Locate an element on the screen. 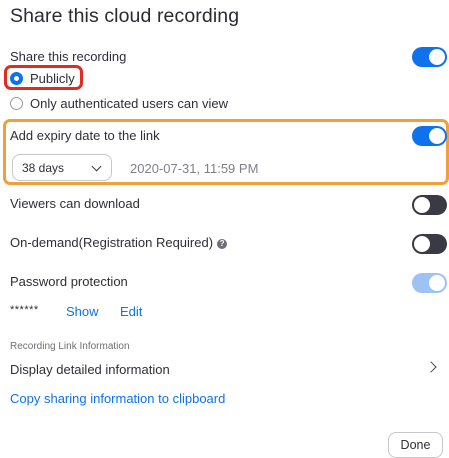 This screenshot has height=458, width=449. viewers-download-toggle is located at coordinates (429, 205).